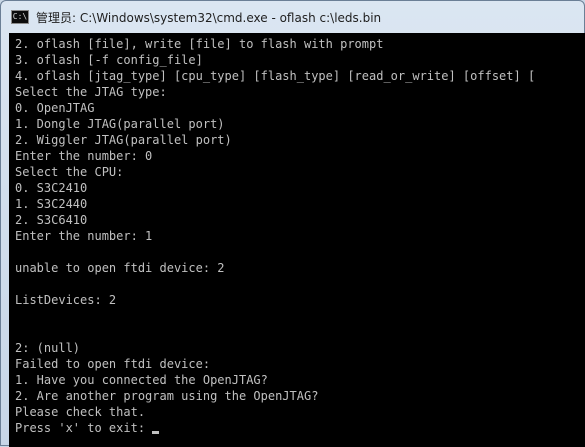 Image resolution: width=585 pixels, height=447 pixels. What do you see at coordinates (109, 60) in the screenshot?
I see `console-line: 3. oflash [-f config_file]` at bounding box center [109, 60].